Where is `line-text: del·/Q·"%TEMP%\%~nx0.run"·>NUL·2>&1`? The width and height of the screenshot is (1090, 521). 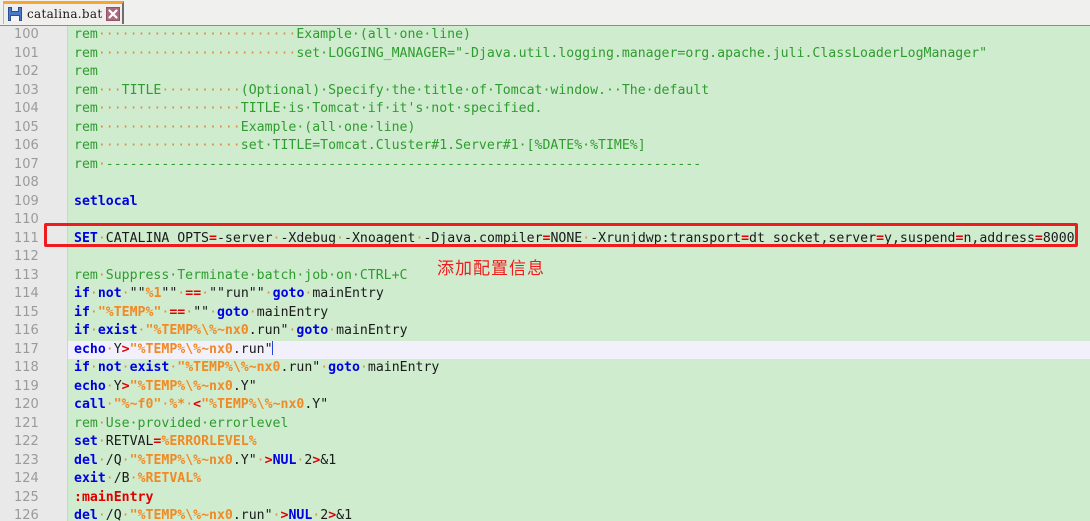
line-text: del·/Q·"%TEMP%\%~nx0.run"·>NUL·2>&1 is located at coordinates (579, 514).